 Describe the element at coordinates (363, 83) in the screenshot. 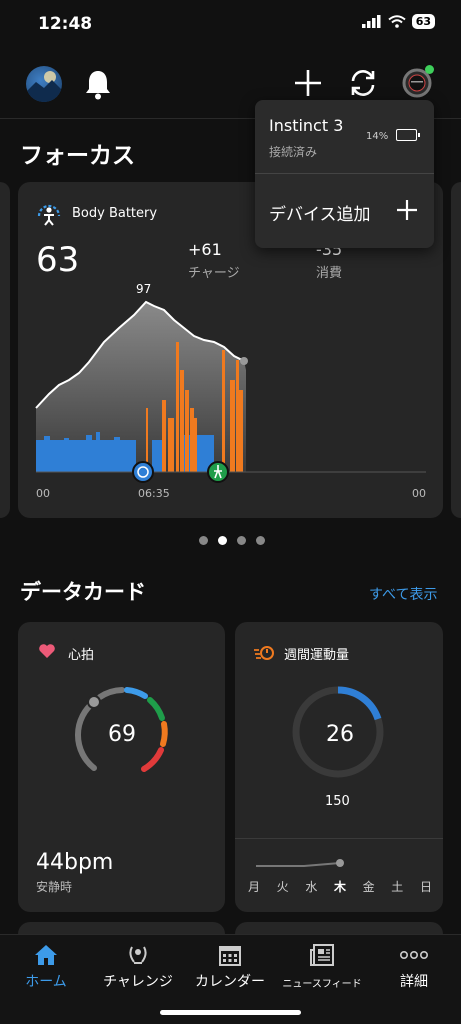

I see `sync-icon` at that location.